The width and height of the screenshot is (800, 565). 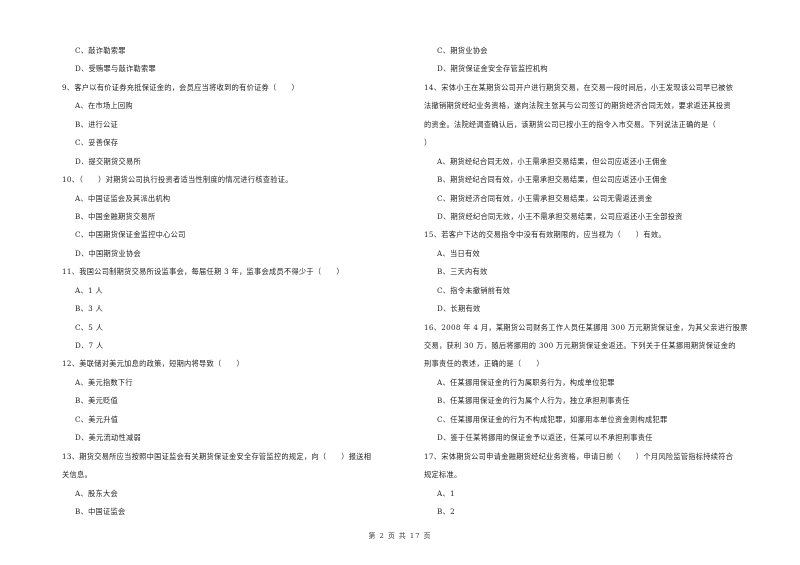 I want to click on answer-option: D、中国期货业协会, so click(x=108, y=253).